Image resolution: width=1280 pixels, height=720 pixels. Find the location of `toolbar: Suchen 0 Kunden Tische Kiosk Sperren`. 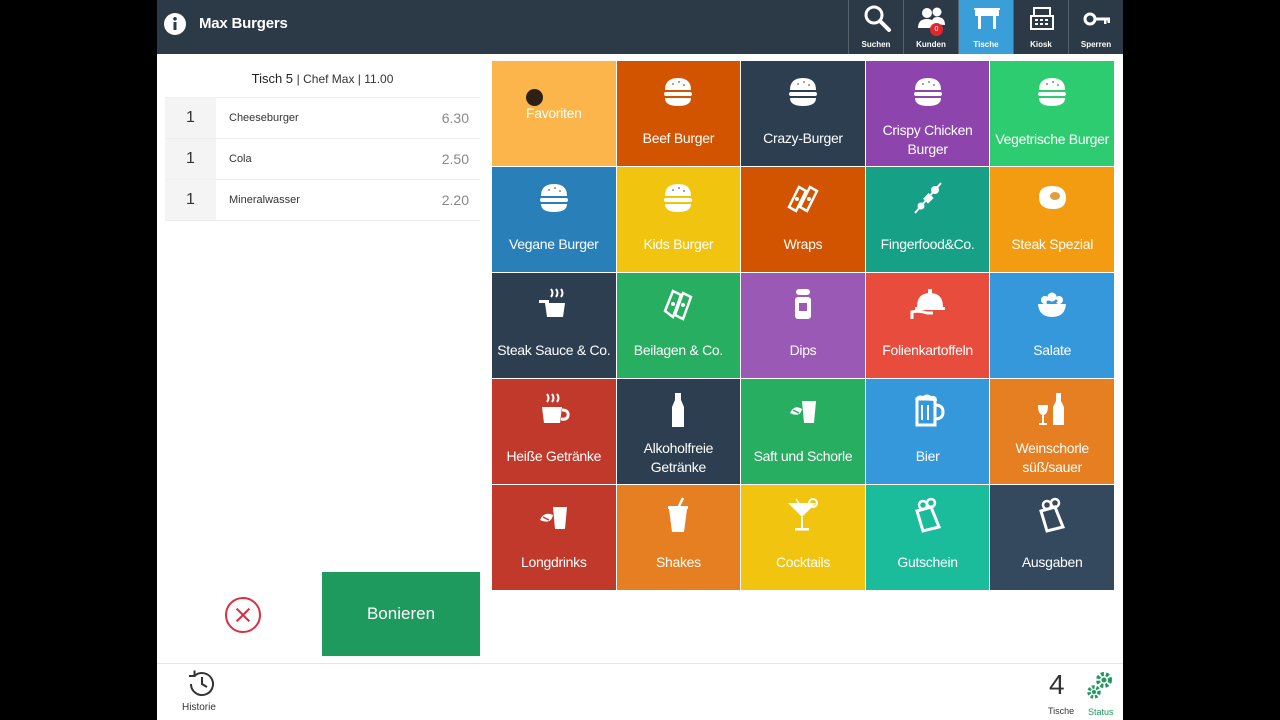

toolbar: Suchen 0 Kunden Tische Kiosk Sperren is located at coordinates (985, 27).